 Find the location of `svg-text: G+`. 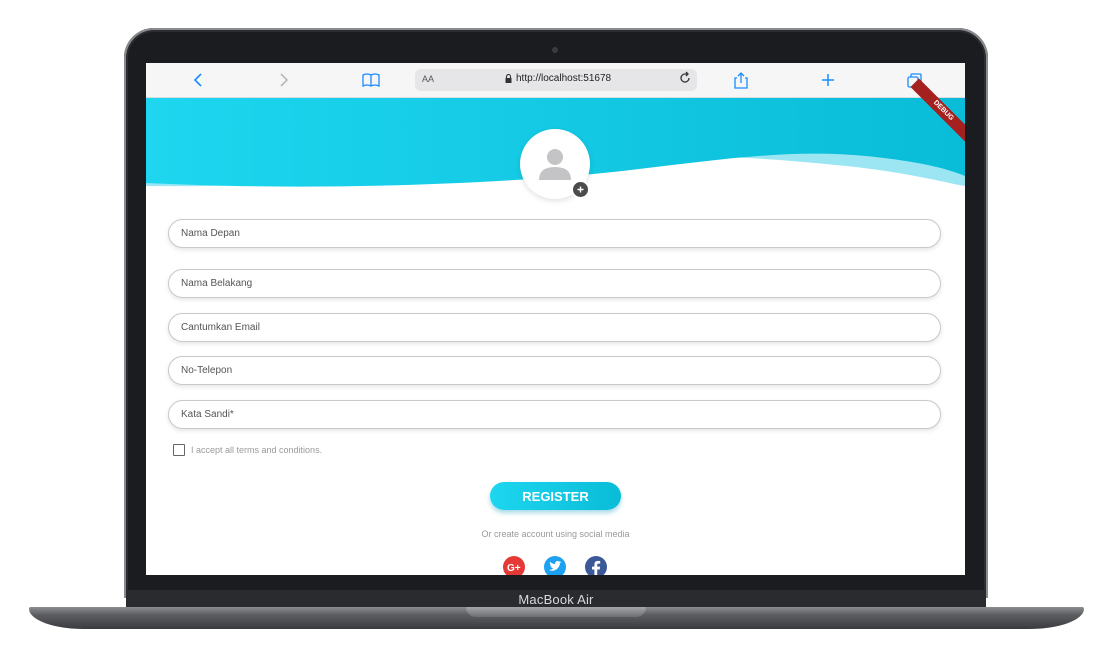

svg-text: G+ is located at coordinates (514, 568).